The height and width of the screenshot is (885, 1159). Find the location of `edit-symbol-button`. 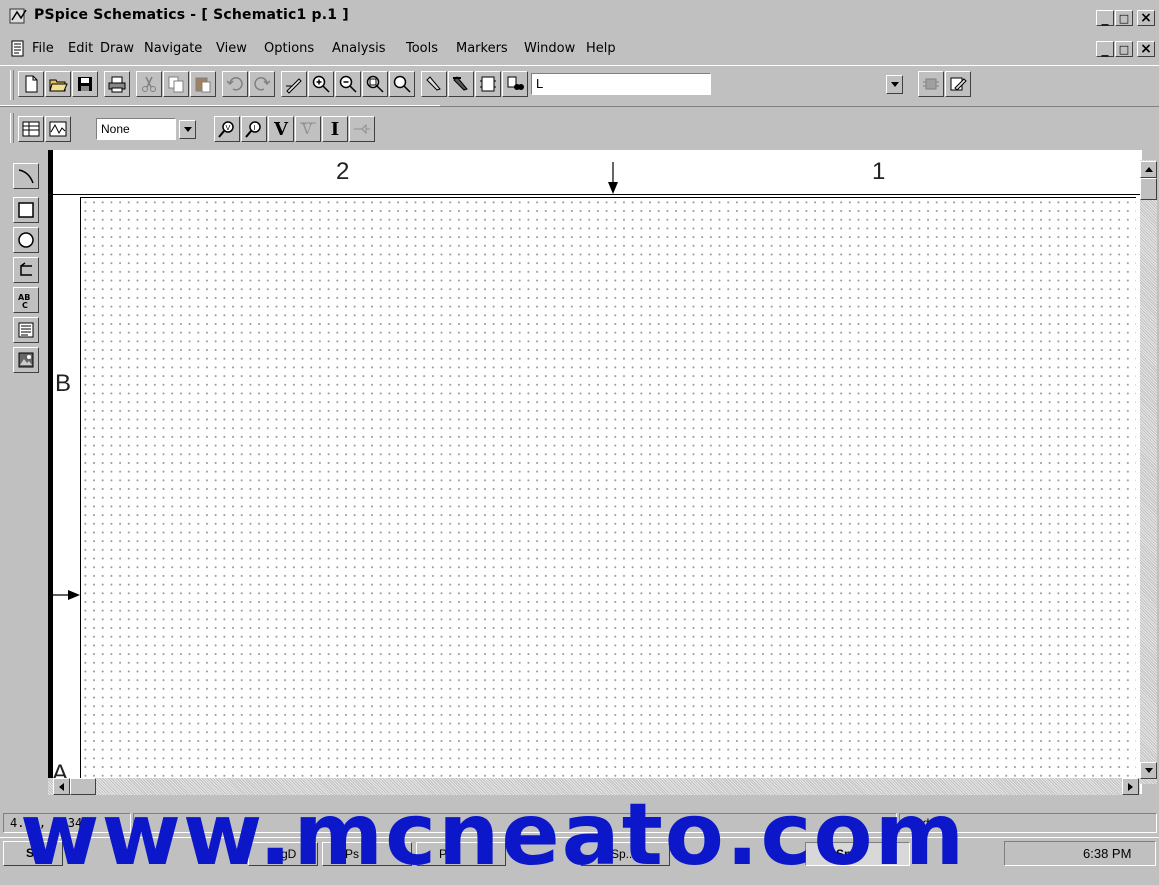

edit-symbol-button is located at coordinates (931, 84).